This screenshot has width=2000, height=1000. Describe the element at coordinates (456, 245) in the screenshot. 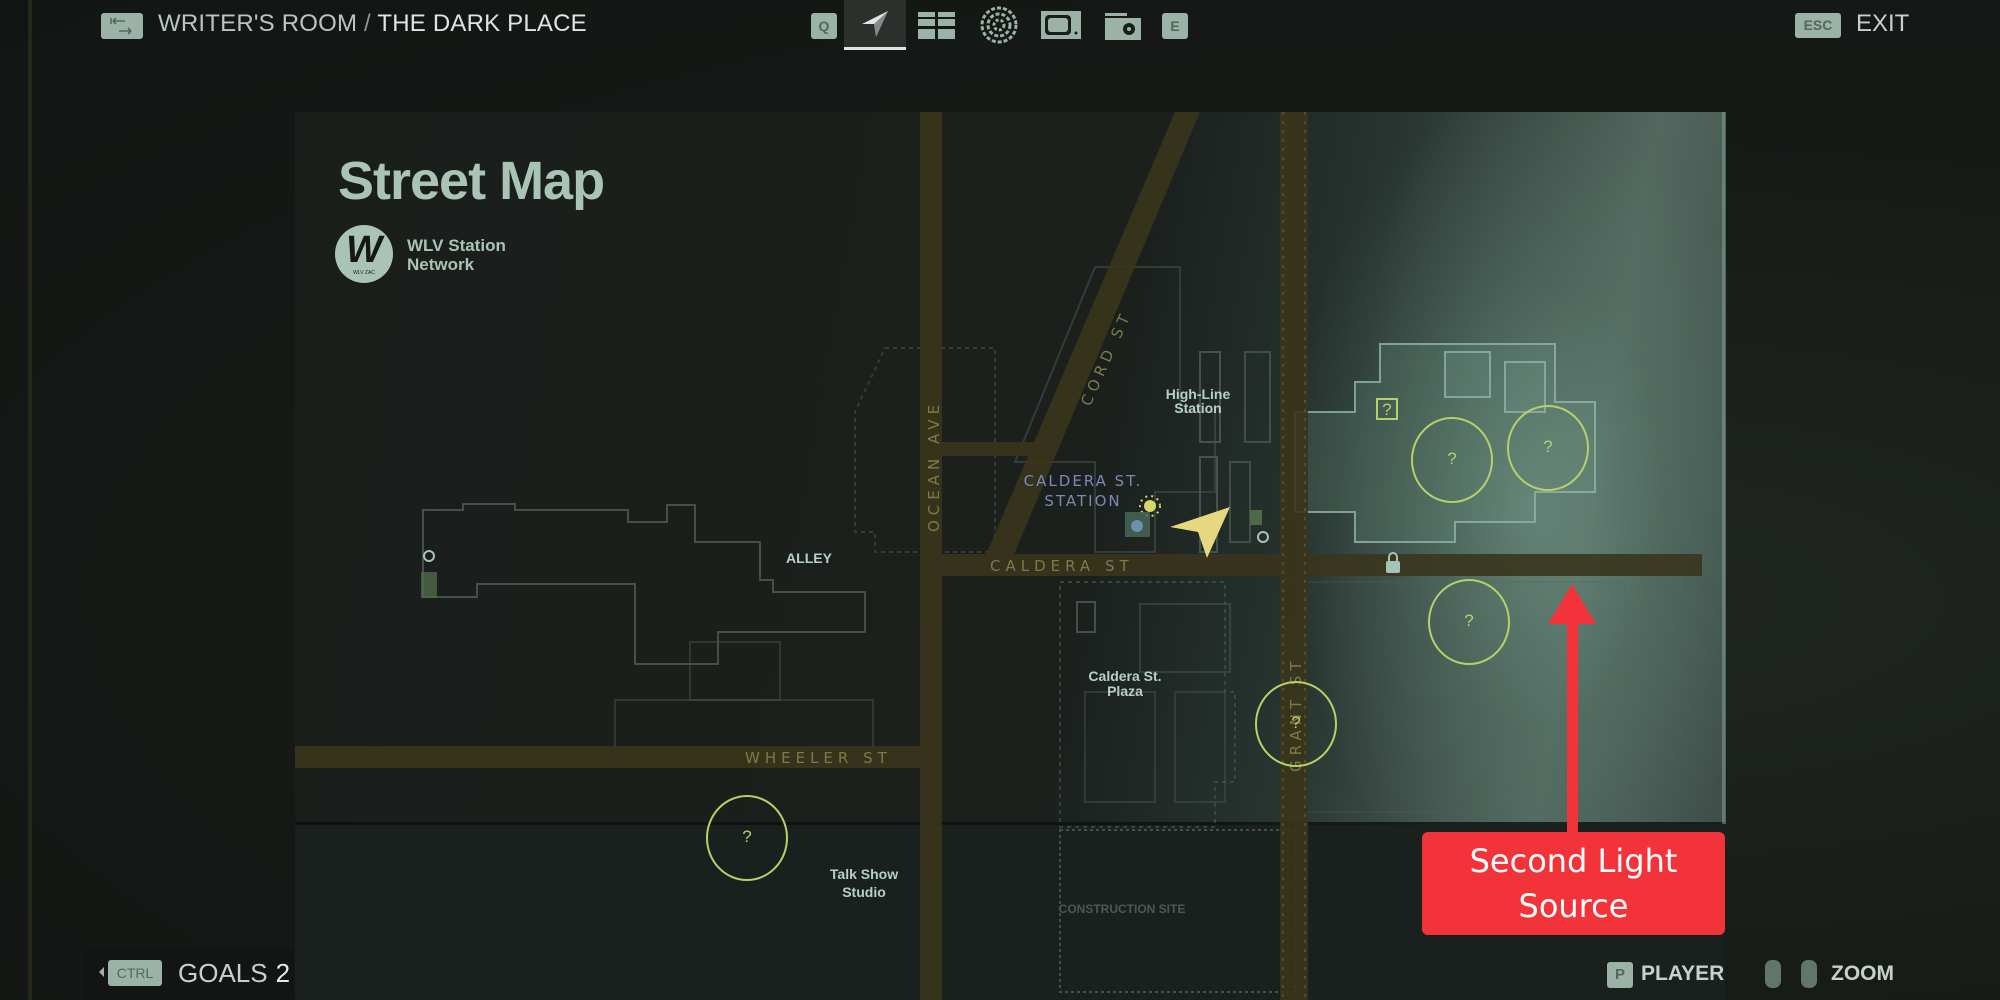

I see `network-line-1: WLV Station` at that location.